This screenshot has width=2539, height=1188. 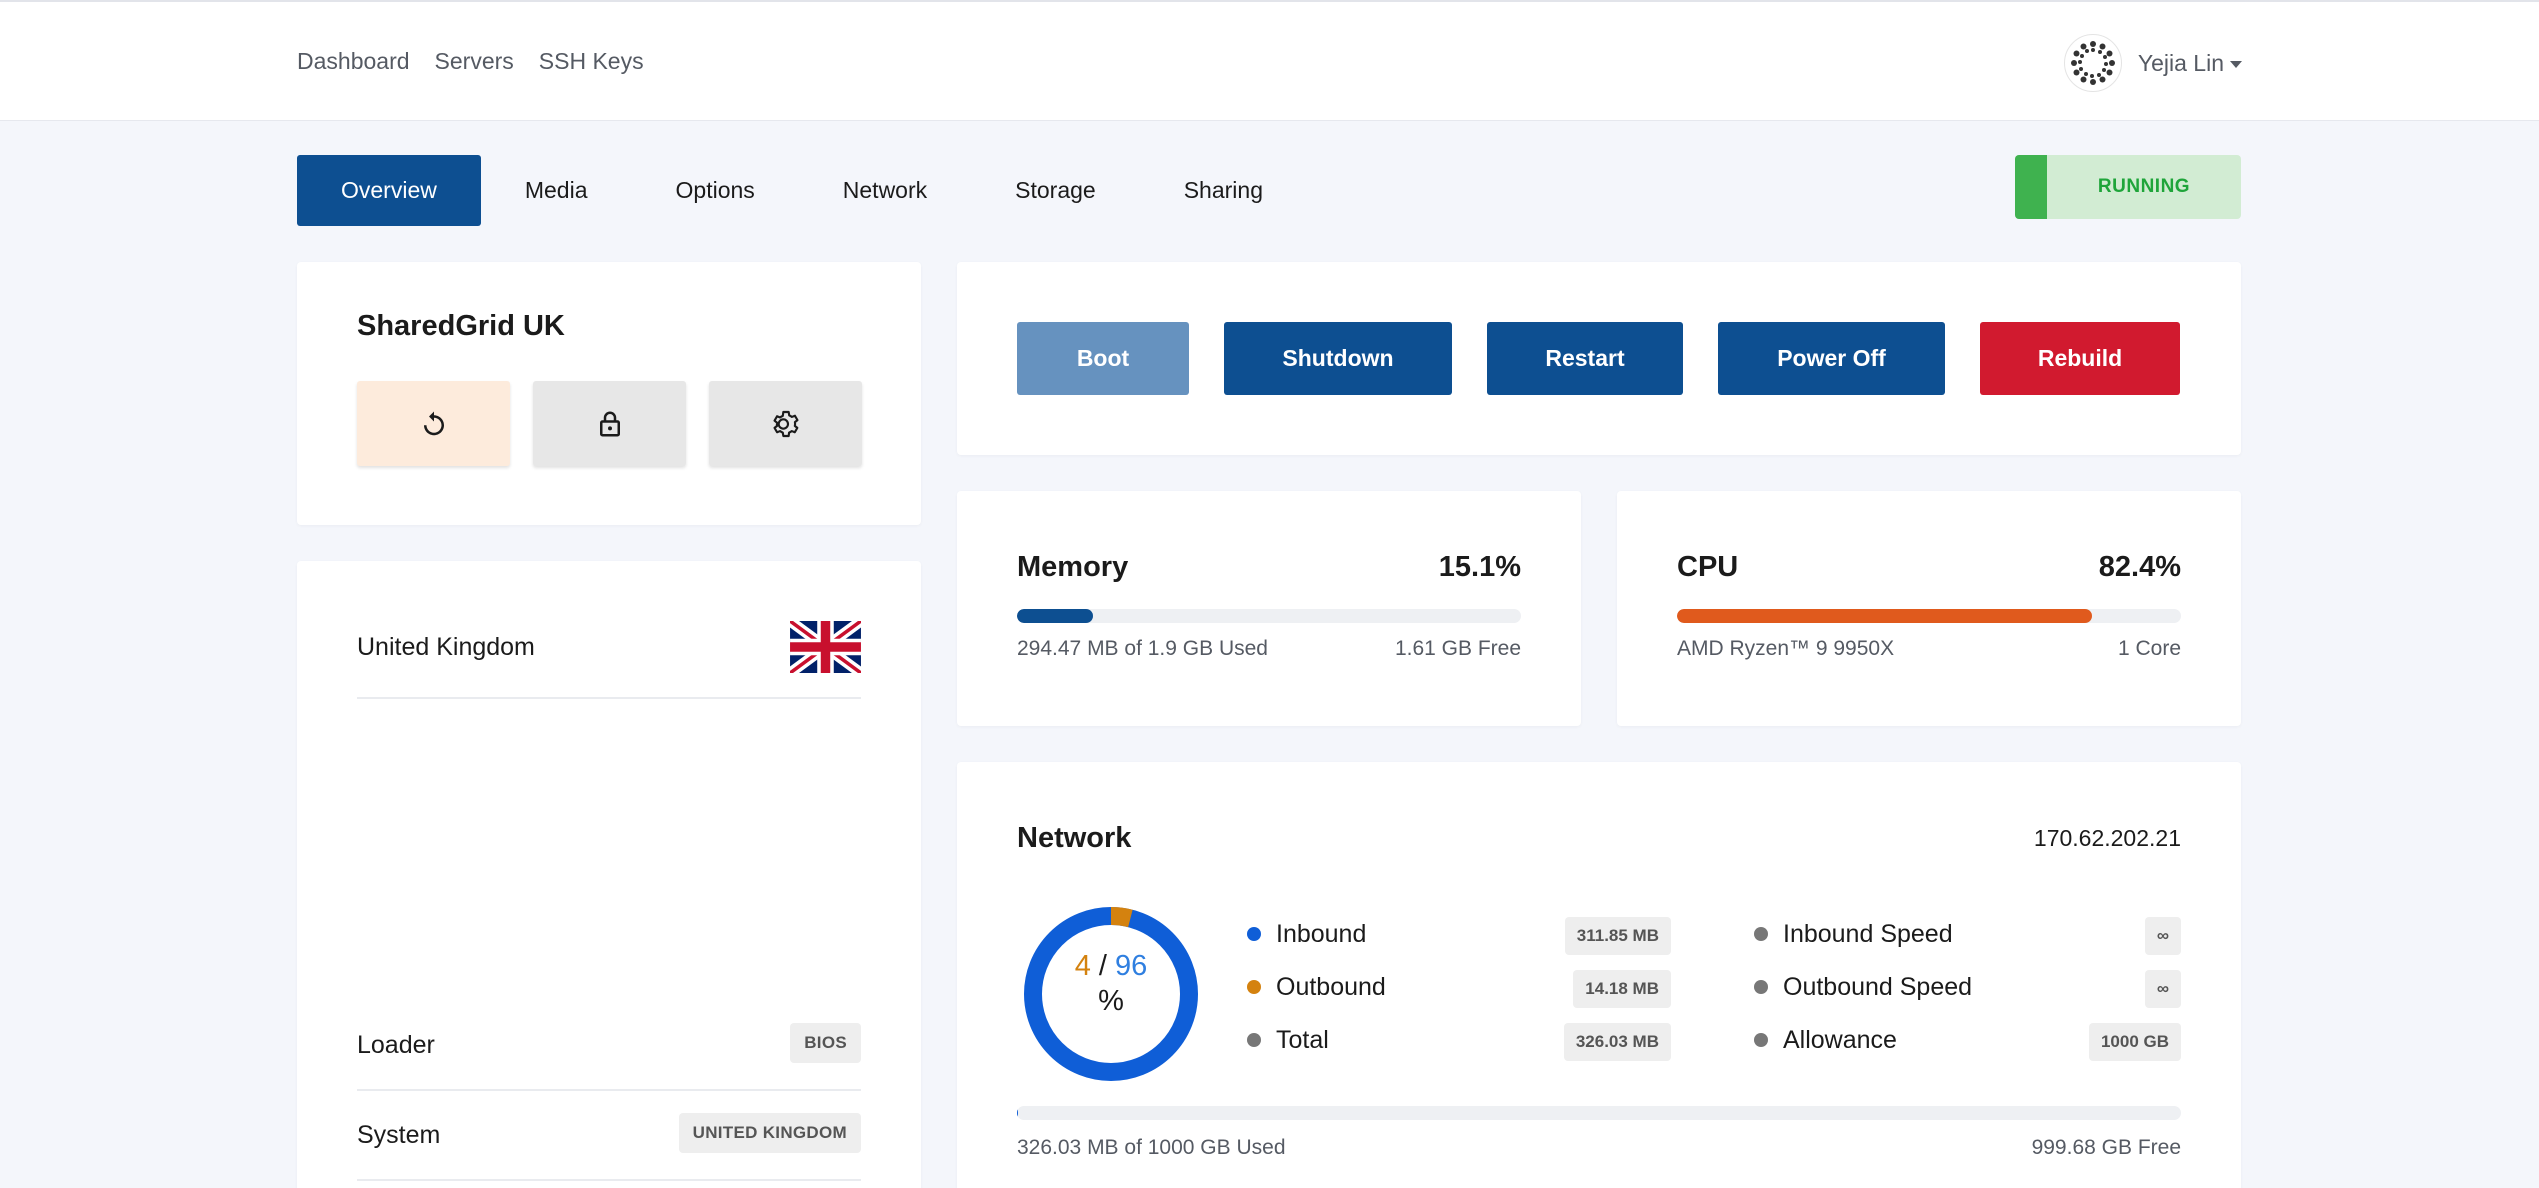 What do you see at coordinates (1786, 648) in the screenshot?
I see `cpu-model: AMD Ryzen™ 9 9950X` at bounding box center [1786, 648].